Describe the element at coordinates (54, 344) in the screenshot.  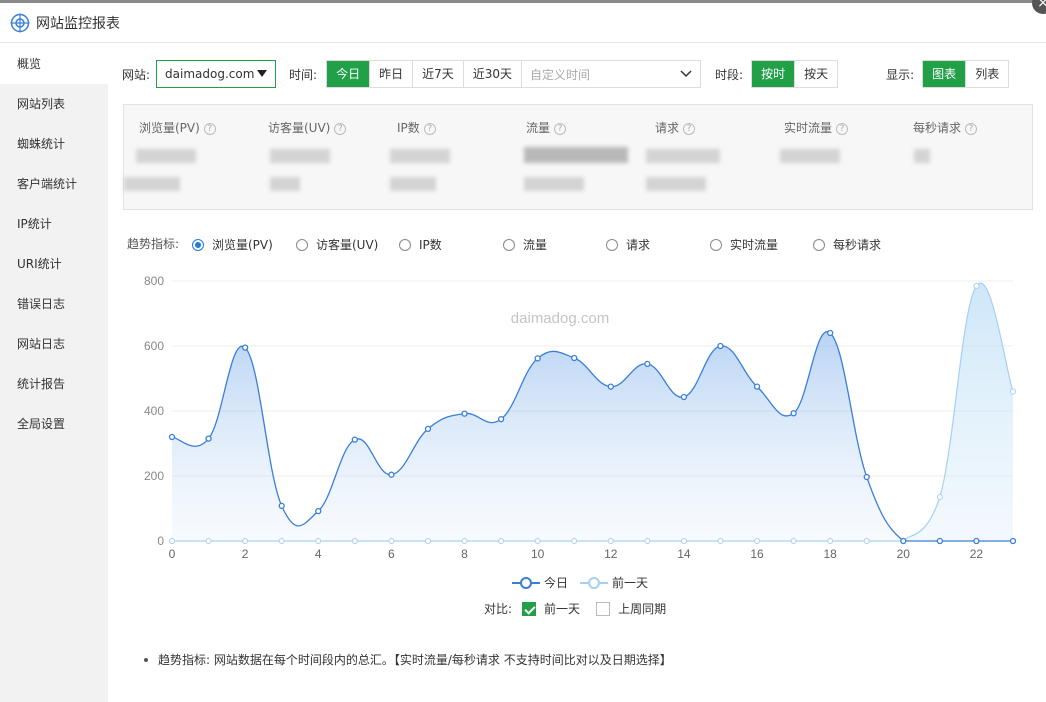
I see `sidebar-item-site-log: 网站日志` at that location.